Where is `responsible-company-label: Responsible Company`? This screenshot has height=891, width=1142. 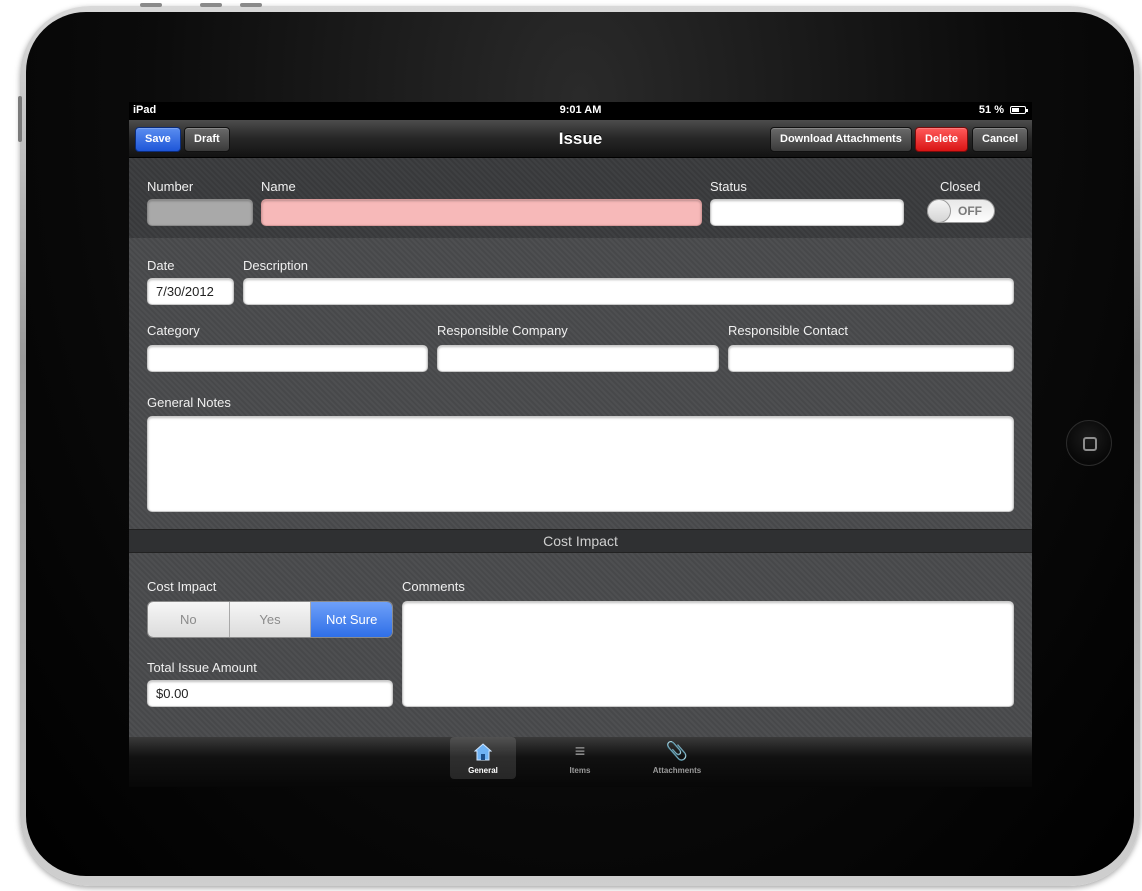
responsible-company-label: Responsible Company is located at coordinates (502, 330).